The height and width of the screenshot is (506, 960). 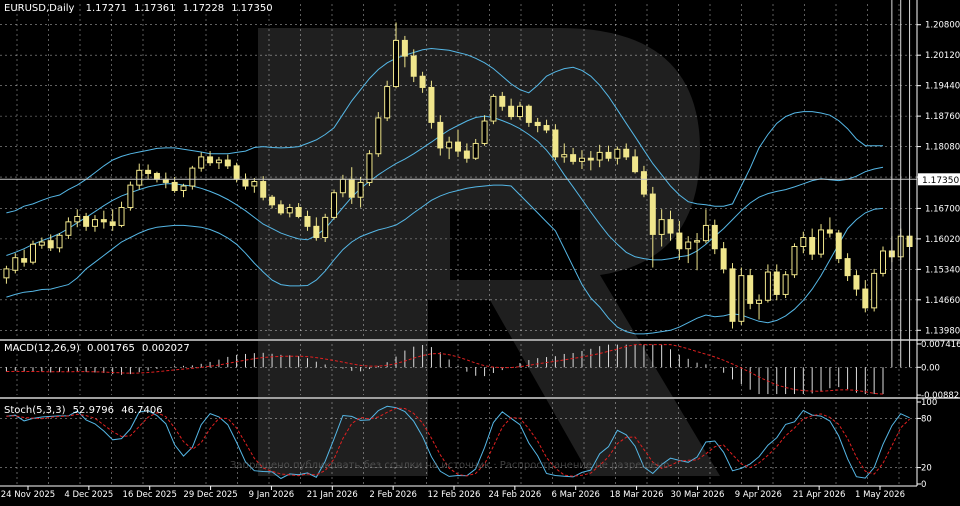 I want to click on time-tick-label: 29 Dec 2025, so click(x=210, y=495).